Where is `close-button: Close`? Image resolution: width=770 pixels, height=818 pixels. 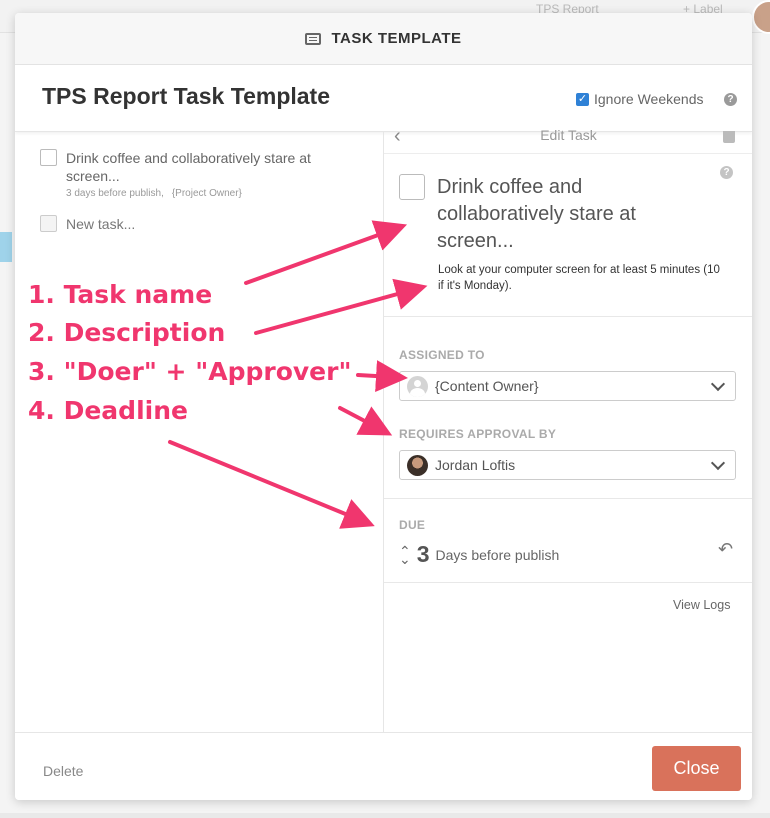 close-button: Close is located at coordinates (696, 768).